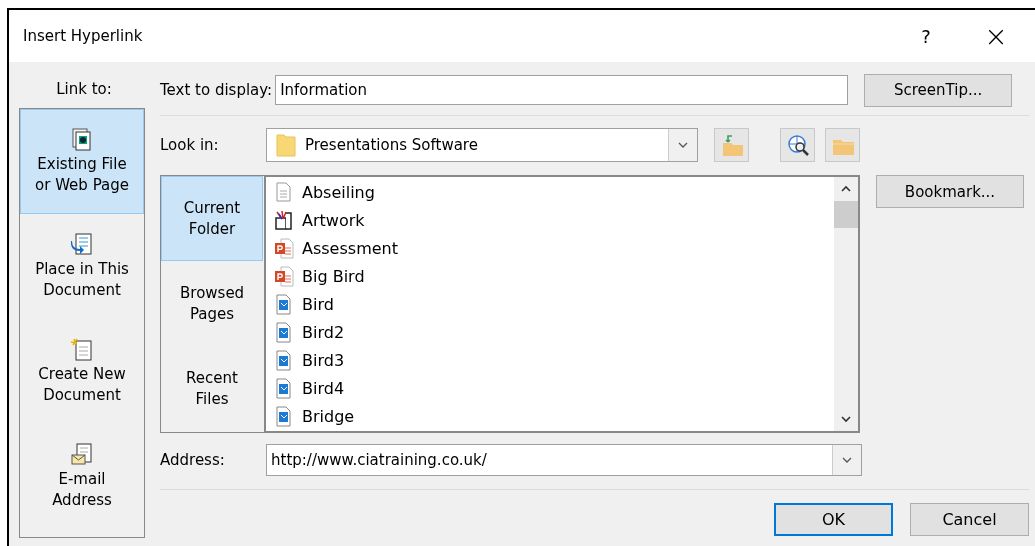  What do you see at coordinates (550, 388) in the screenshot?
I see `file-item: Bird4` at bounding box center [550, 388].